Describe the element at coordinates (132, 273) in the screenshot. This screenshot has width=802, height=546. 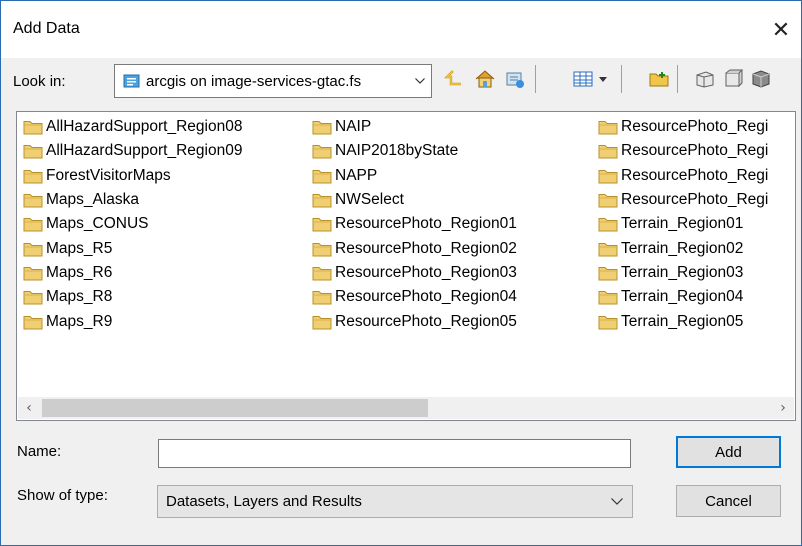
I see `folder-item: Maps_R6` at that location.